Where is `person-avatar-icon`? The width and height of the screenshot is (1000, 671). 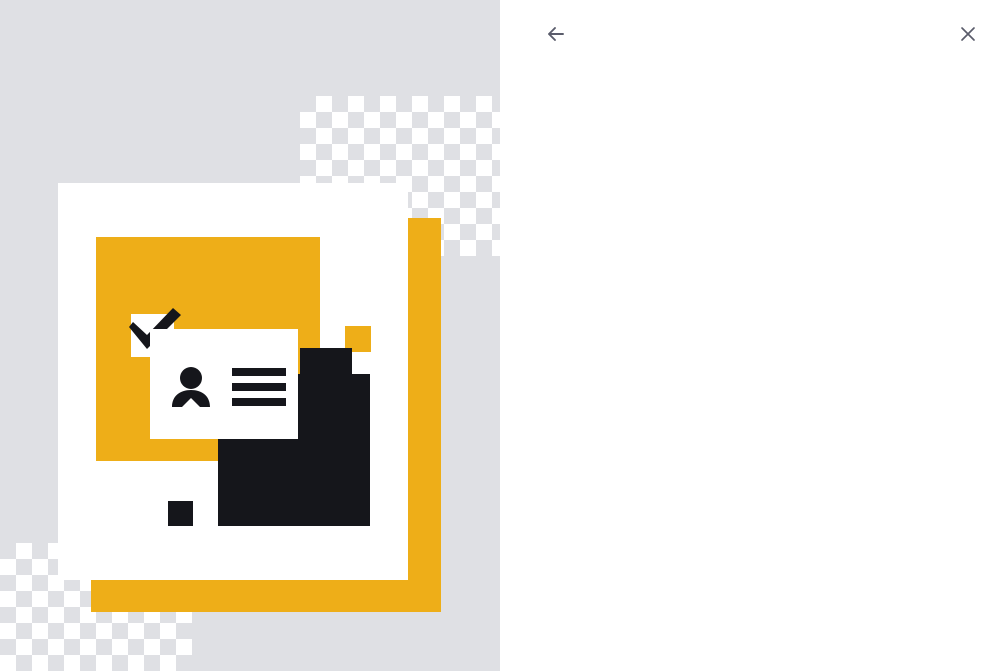
person-avatar-icon is located at coordinates (191, 387).